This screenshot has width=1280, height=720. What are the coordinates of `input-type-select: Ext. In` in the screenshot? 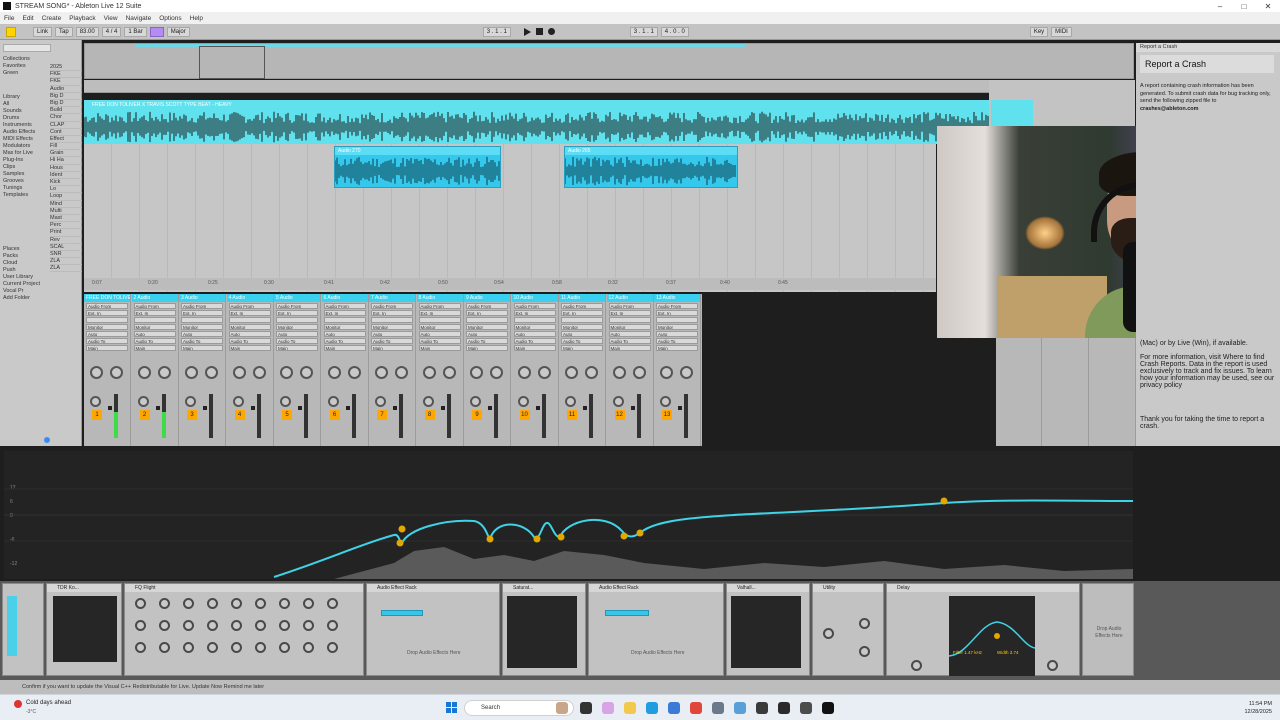 It's located at (534, 313).